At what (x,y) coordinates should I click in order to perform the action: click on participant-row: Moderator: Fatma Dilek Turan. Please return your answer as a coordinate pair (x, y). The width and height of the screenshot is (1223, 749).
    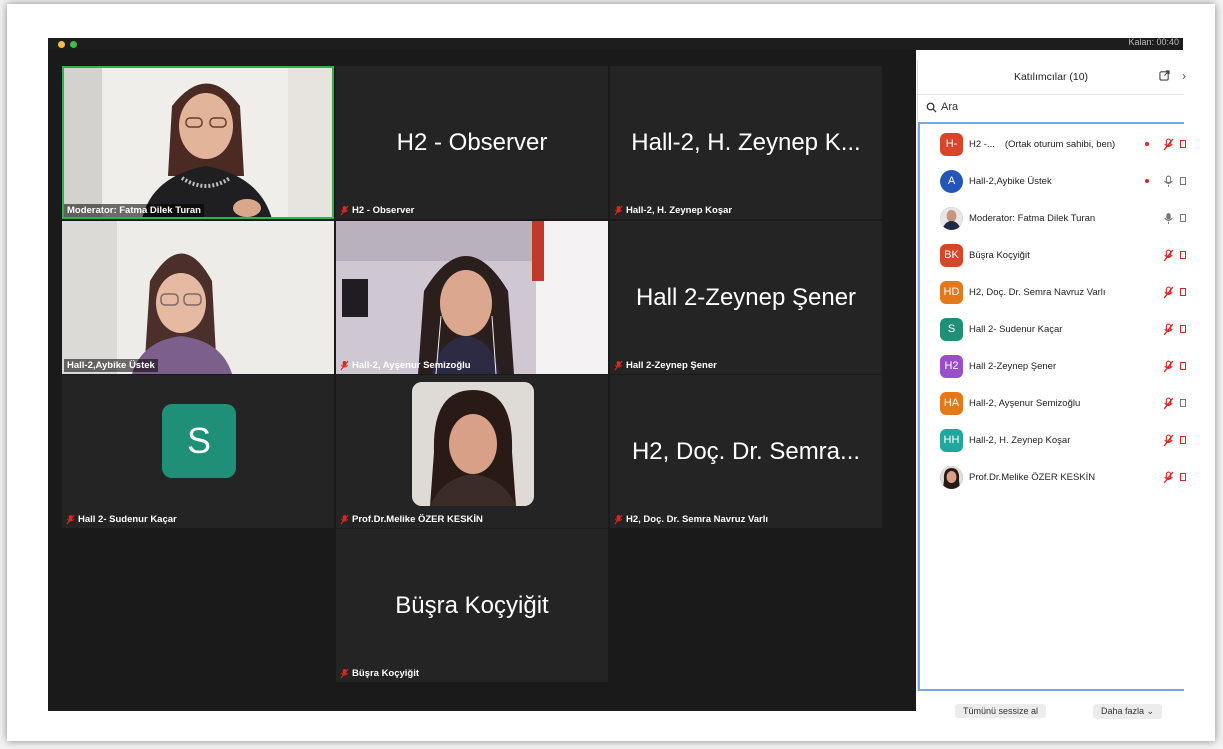
    Looking at the image, I should click on (1063, 218).